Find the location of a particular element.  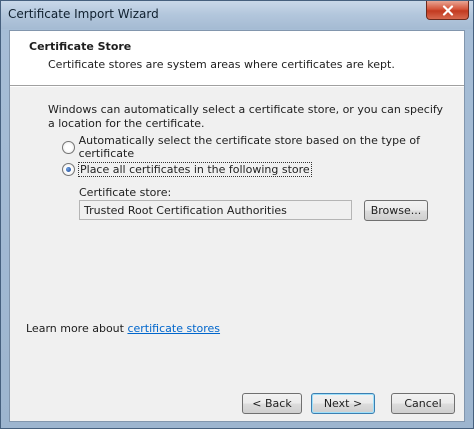

learn-more-prefix: Learn more about is located at coordinates (77, 328).